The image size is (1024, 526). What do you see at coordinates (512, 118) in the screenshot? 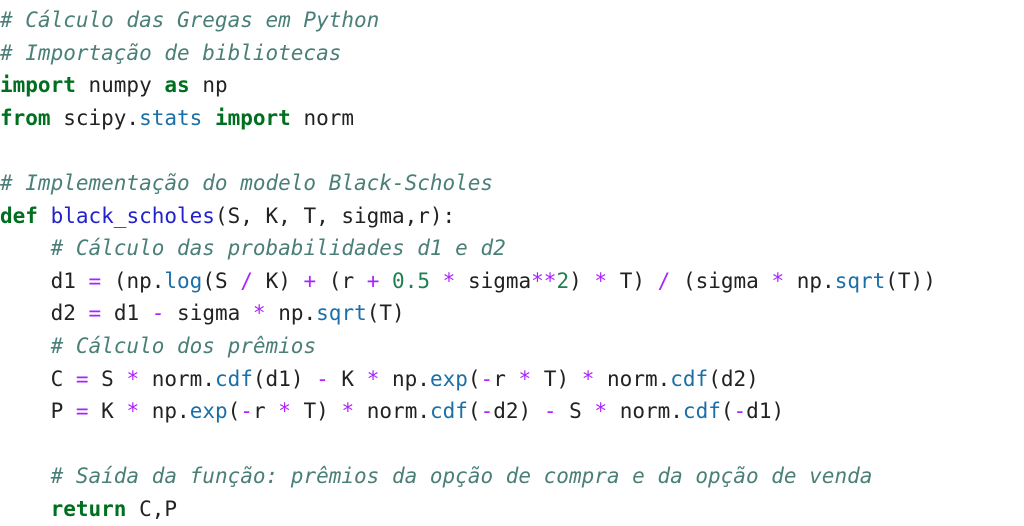
I see `code-line: from scipy.stats import norm` at bounding box center [512, 118].